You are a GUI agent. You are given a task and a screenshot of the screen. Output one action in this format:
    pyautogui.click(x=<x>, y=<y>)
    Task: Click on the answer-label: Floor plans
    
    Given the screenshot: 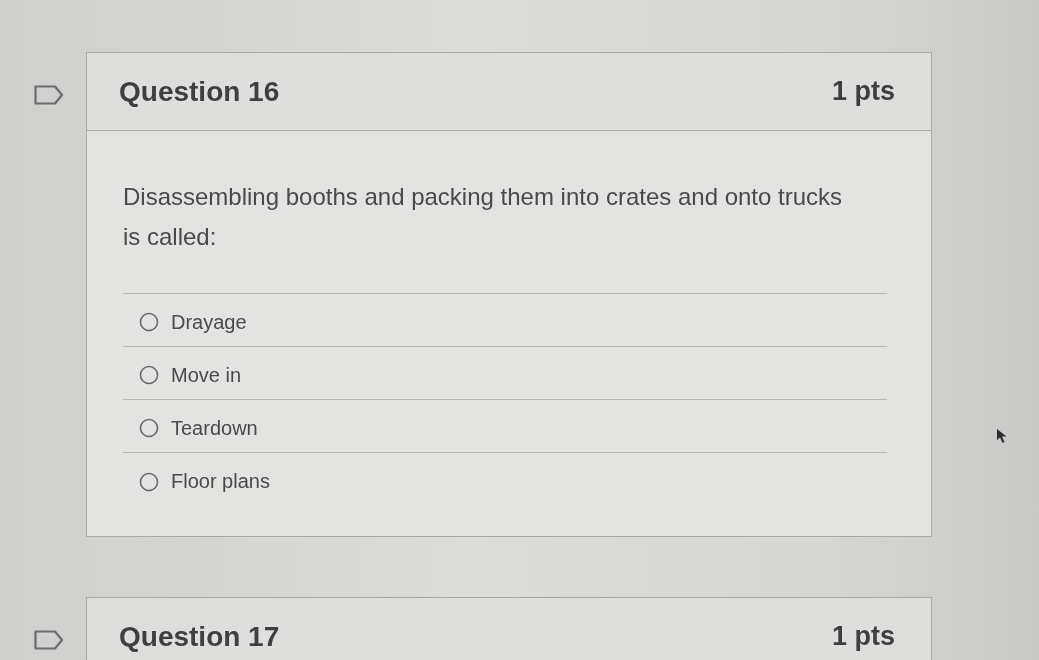 What is the action you would take?
    pyautogui.click(x=220, y=481)
    